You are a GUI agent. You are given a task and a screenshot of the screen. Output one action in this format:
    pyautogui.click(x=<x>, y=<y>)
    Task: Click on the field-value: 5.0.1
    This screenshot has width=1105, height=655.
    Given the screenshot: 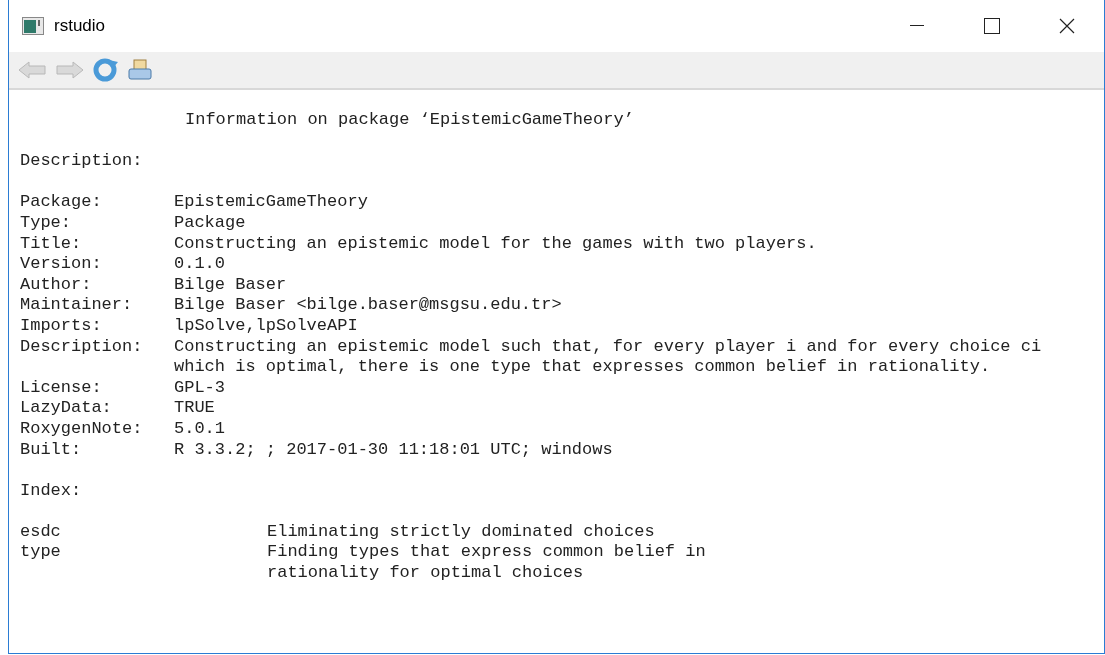 What is the action you would take?
    pyautogui.click(x=199, y=429)
    